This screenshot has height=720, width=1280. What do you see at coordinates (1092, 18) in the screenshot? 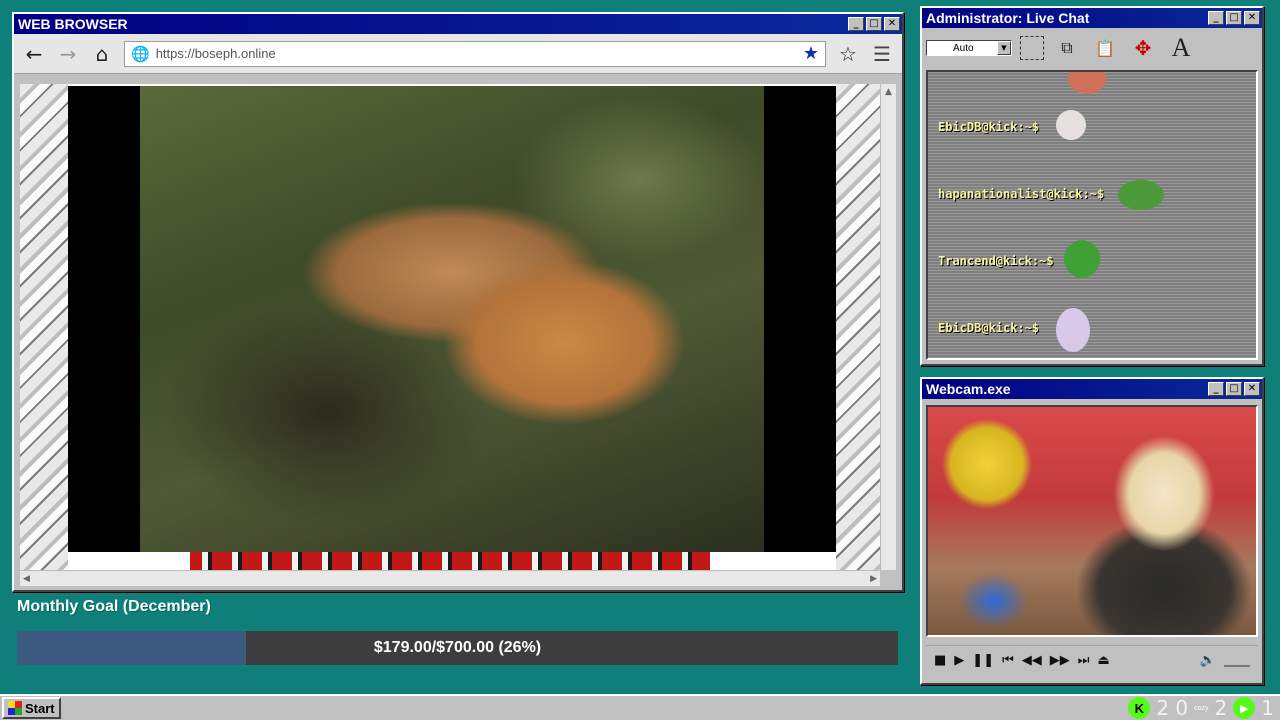
I see `chat-titlebar: Administrator: Live Chat _ □ ✕` at bounding box center [1092, 18].